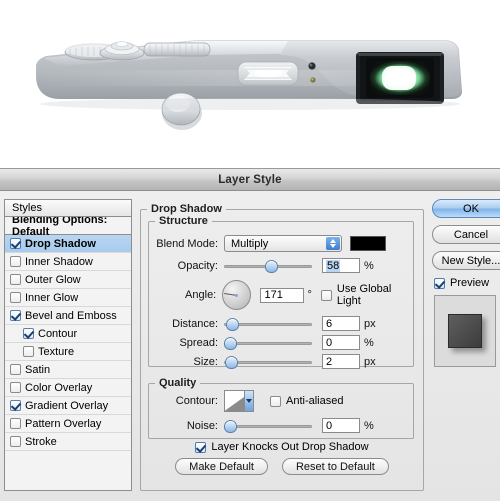  I want to click on styles-list-item-label: Satin, so click(38, 369).